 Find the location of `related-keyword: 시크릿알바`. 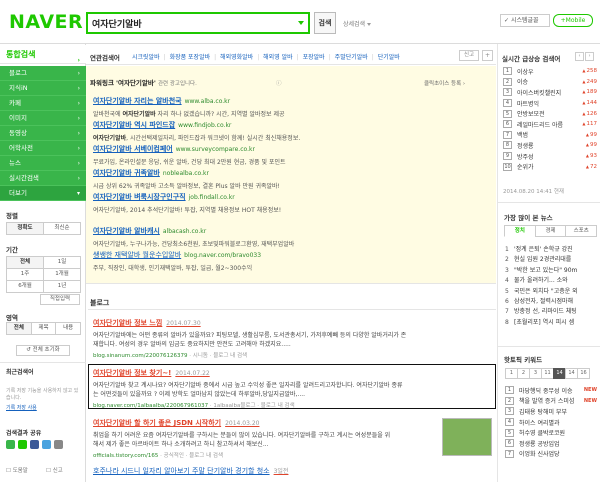

related-keyword: 시크릿알바 is located at coordinates (146, 57).